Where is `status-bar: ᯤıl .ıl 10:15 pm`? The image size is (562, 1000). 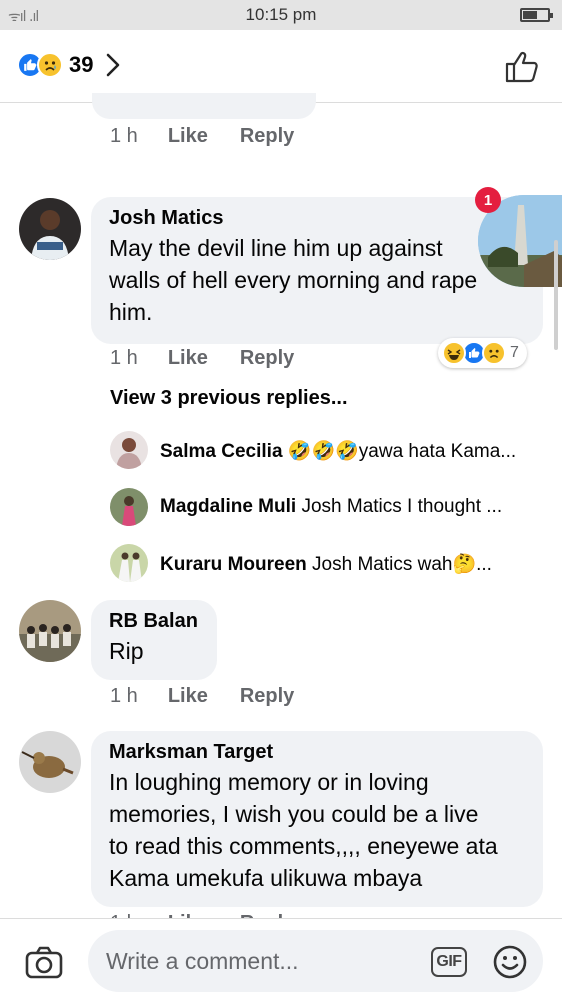
status-bar: ᯤıl .ıl 10:15 pm is located at coordinates (281, 15).